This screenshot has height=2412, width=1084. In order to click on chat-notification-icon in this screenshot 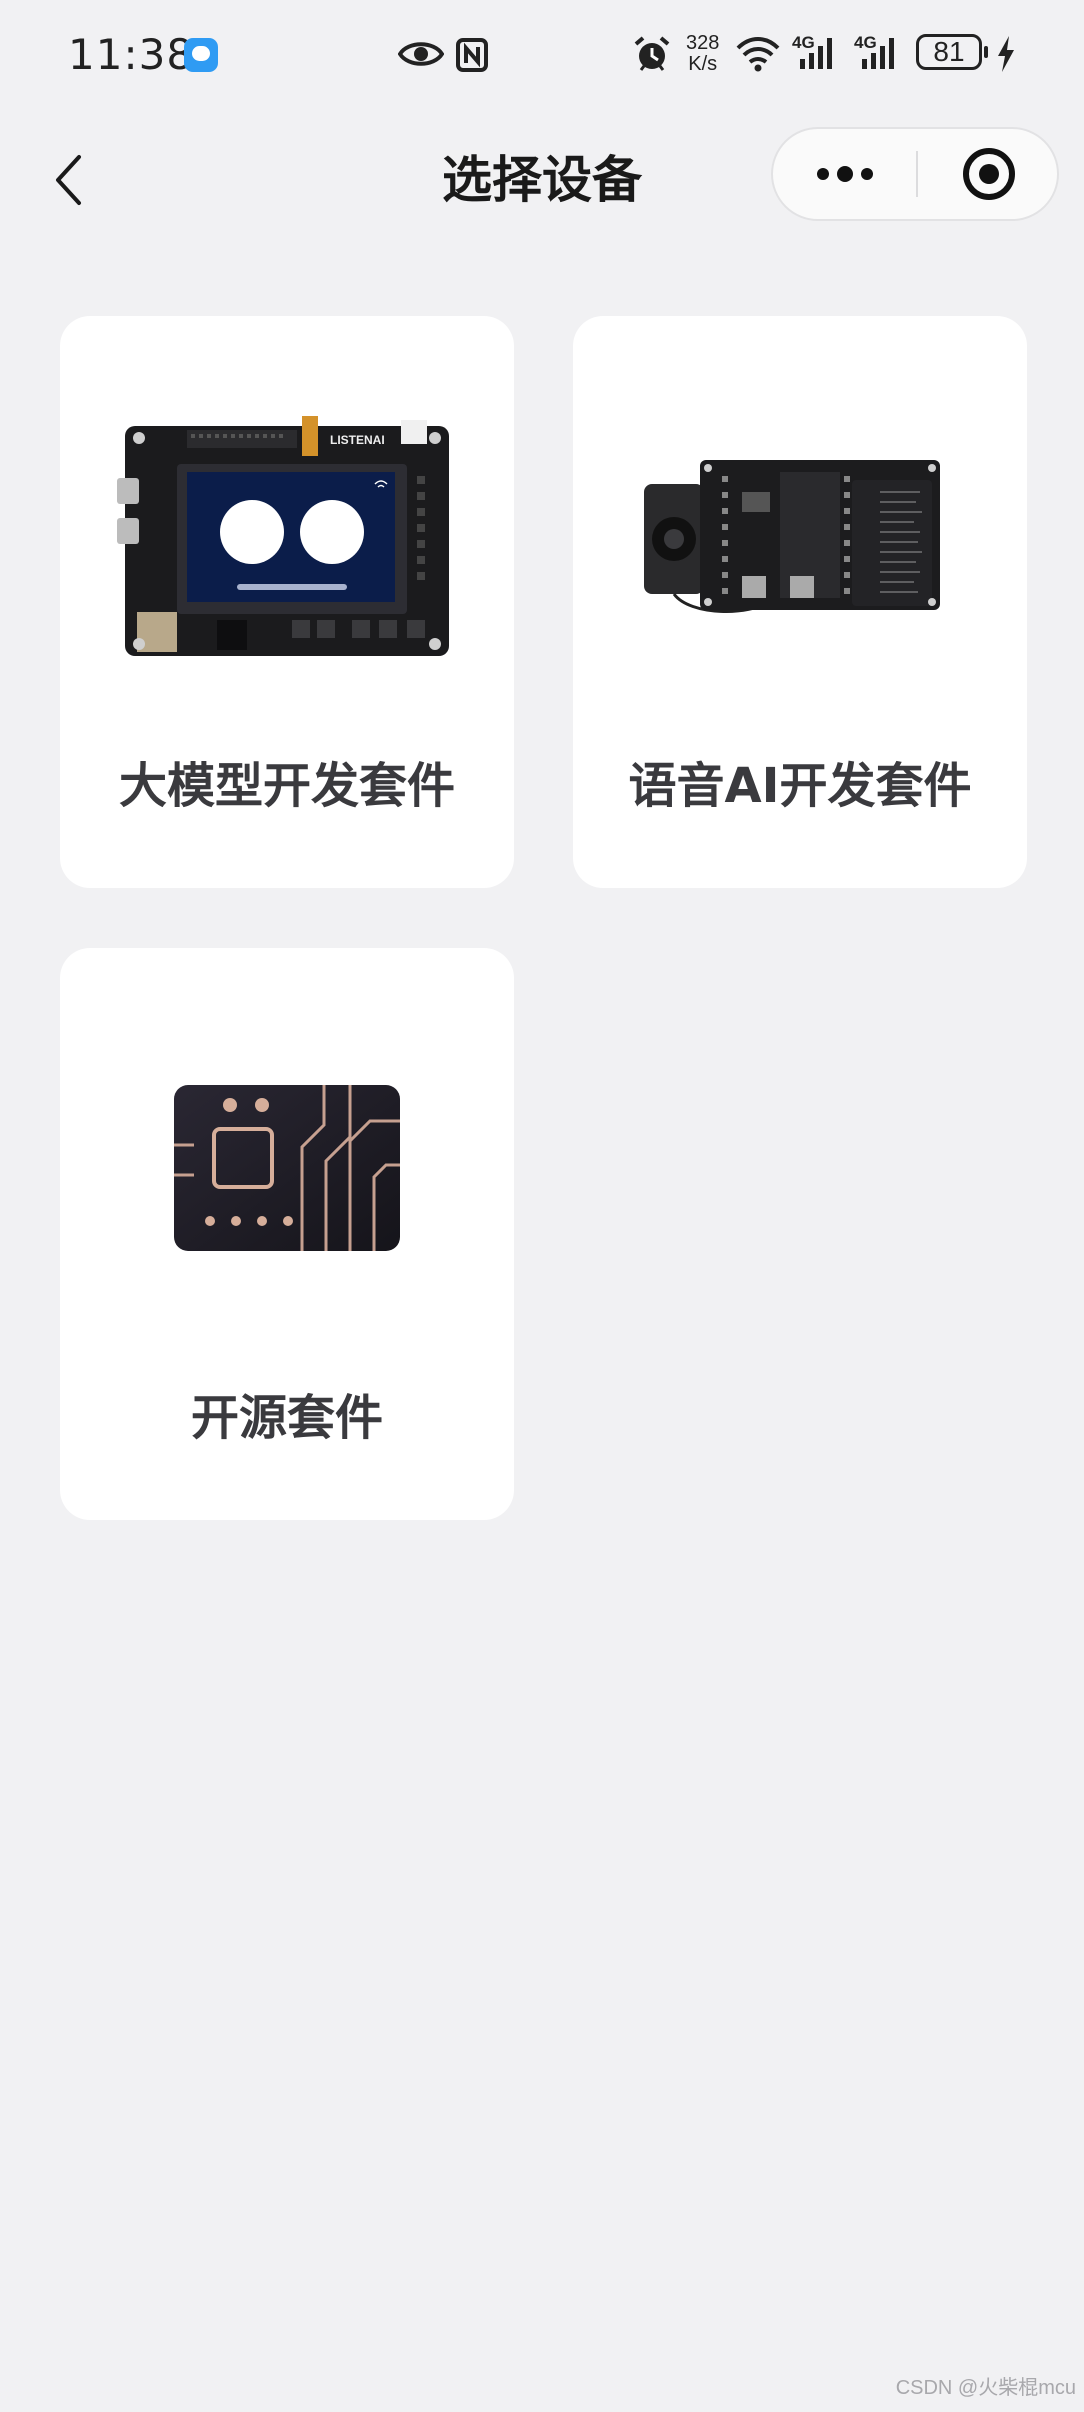, I will do `click(201, 55)`.